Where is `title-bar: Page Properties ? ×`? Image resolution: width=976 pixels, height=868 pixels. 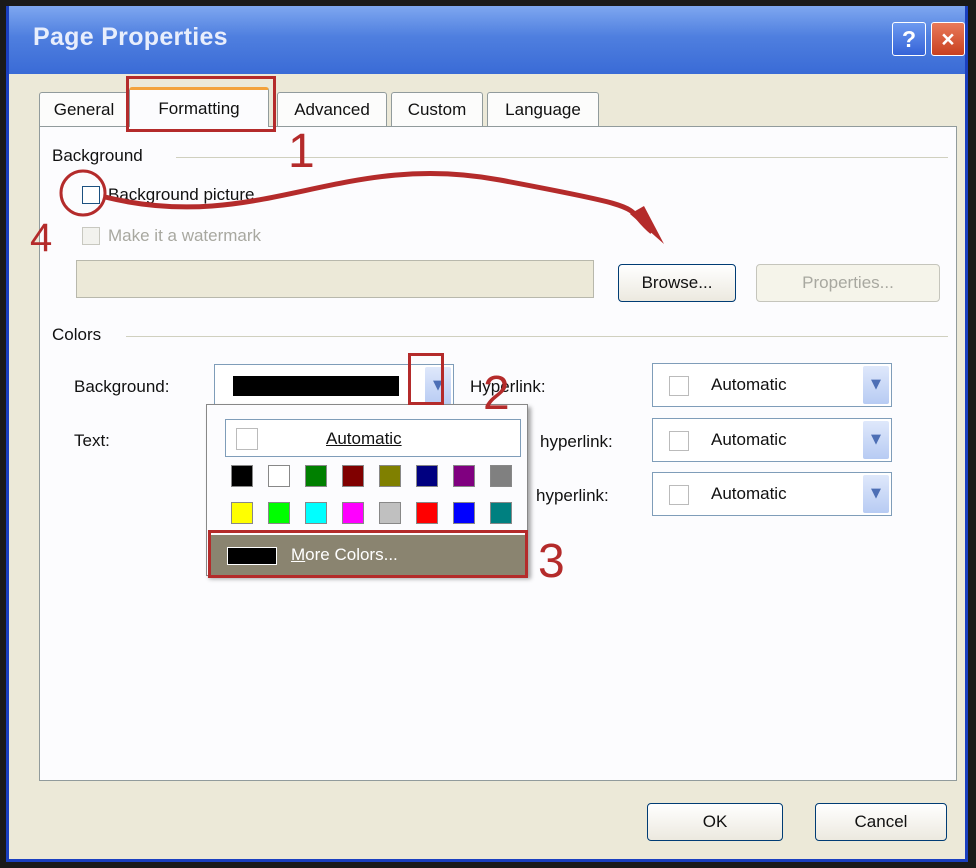
title-bar: Page Properties ? × is located at coordinates (487, 40).